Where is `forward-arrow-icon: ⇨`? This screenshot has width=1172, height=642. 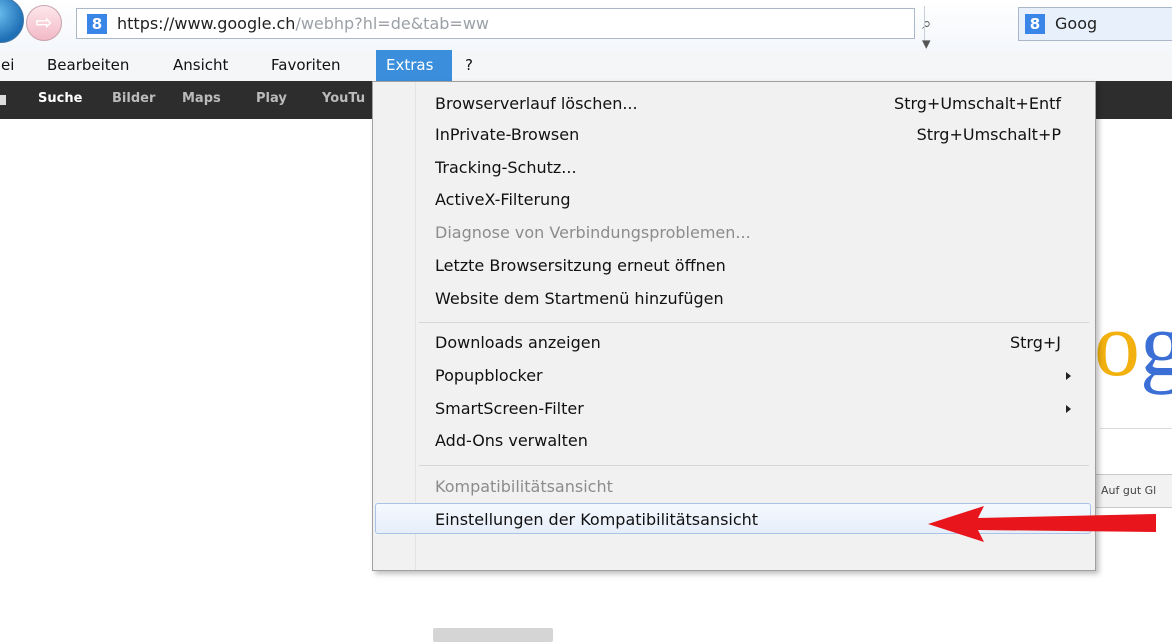 forward-arrow-icon: ⇨ is located at coordinates (44, 22).